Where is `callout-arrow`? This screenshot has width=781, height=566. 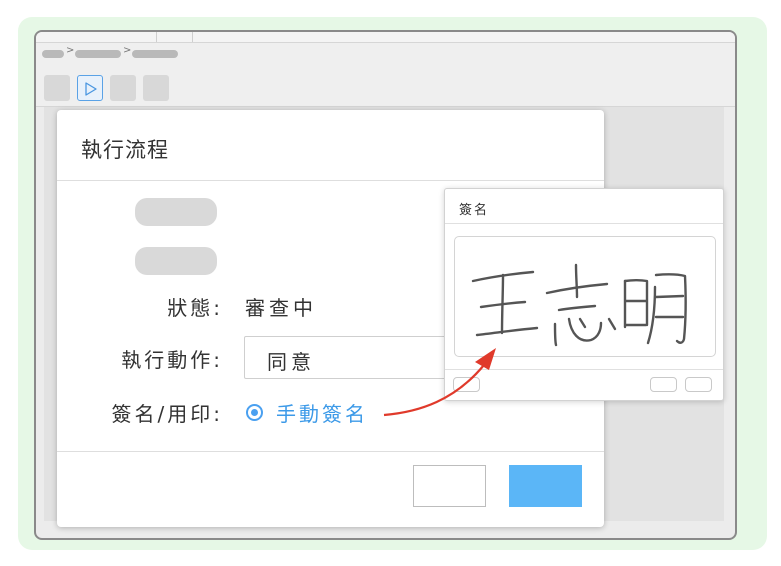 callout-arrow is located at coordinates (439, 382).